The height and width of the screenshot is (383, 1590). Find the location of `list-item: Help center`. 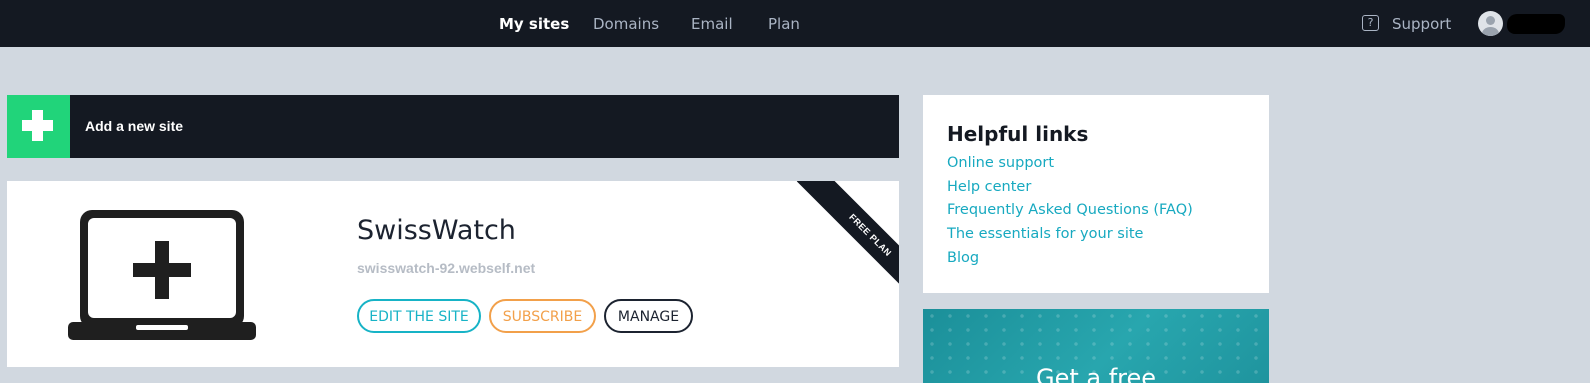

list-item: Help center is located at coordinates (1070, 188).